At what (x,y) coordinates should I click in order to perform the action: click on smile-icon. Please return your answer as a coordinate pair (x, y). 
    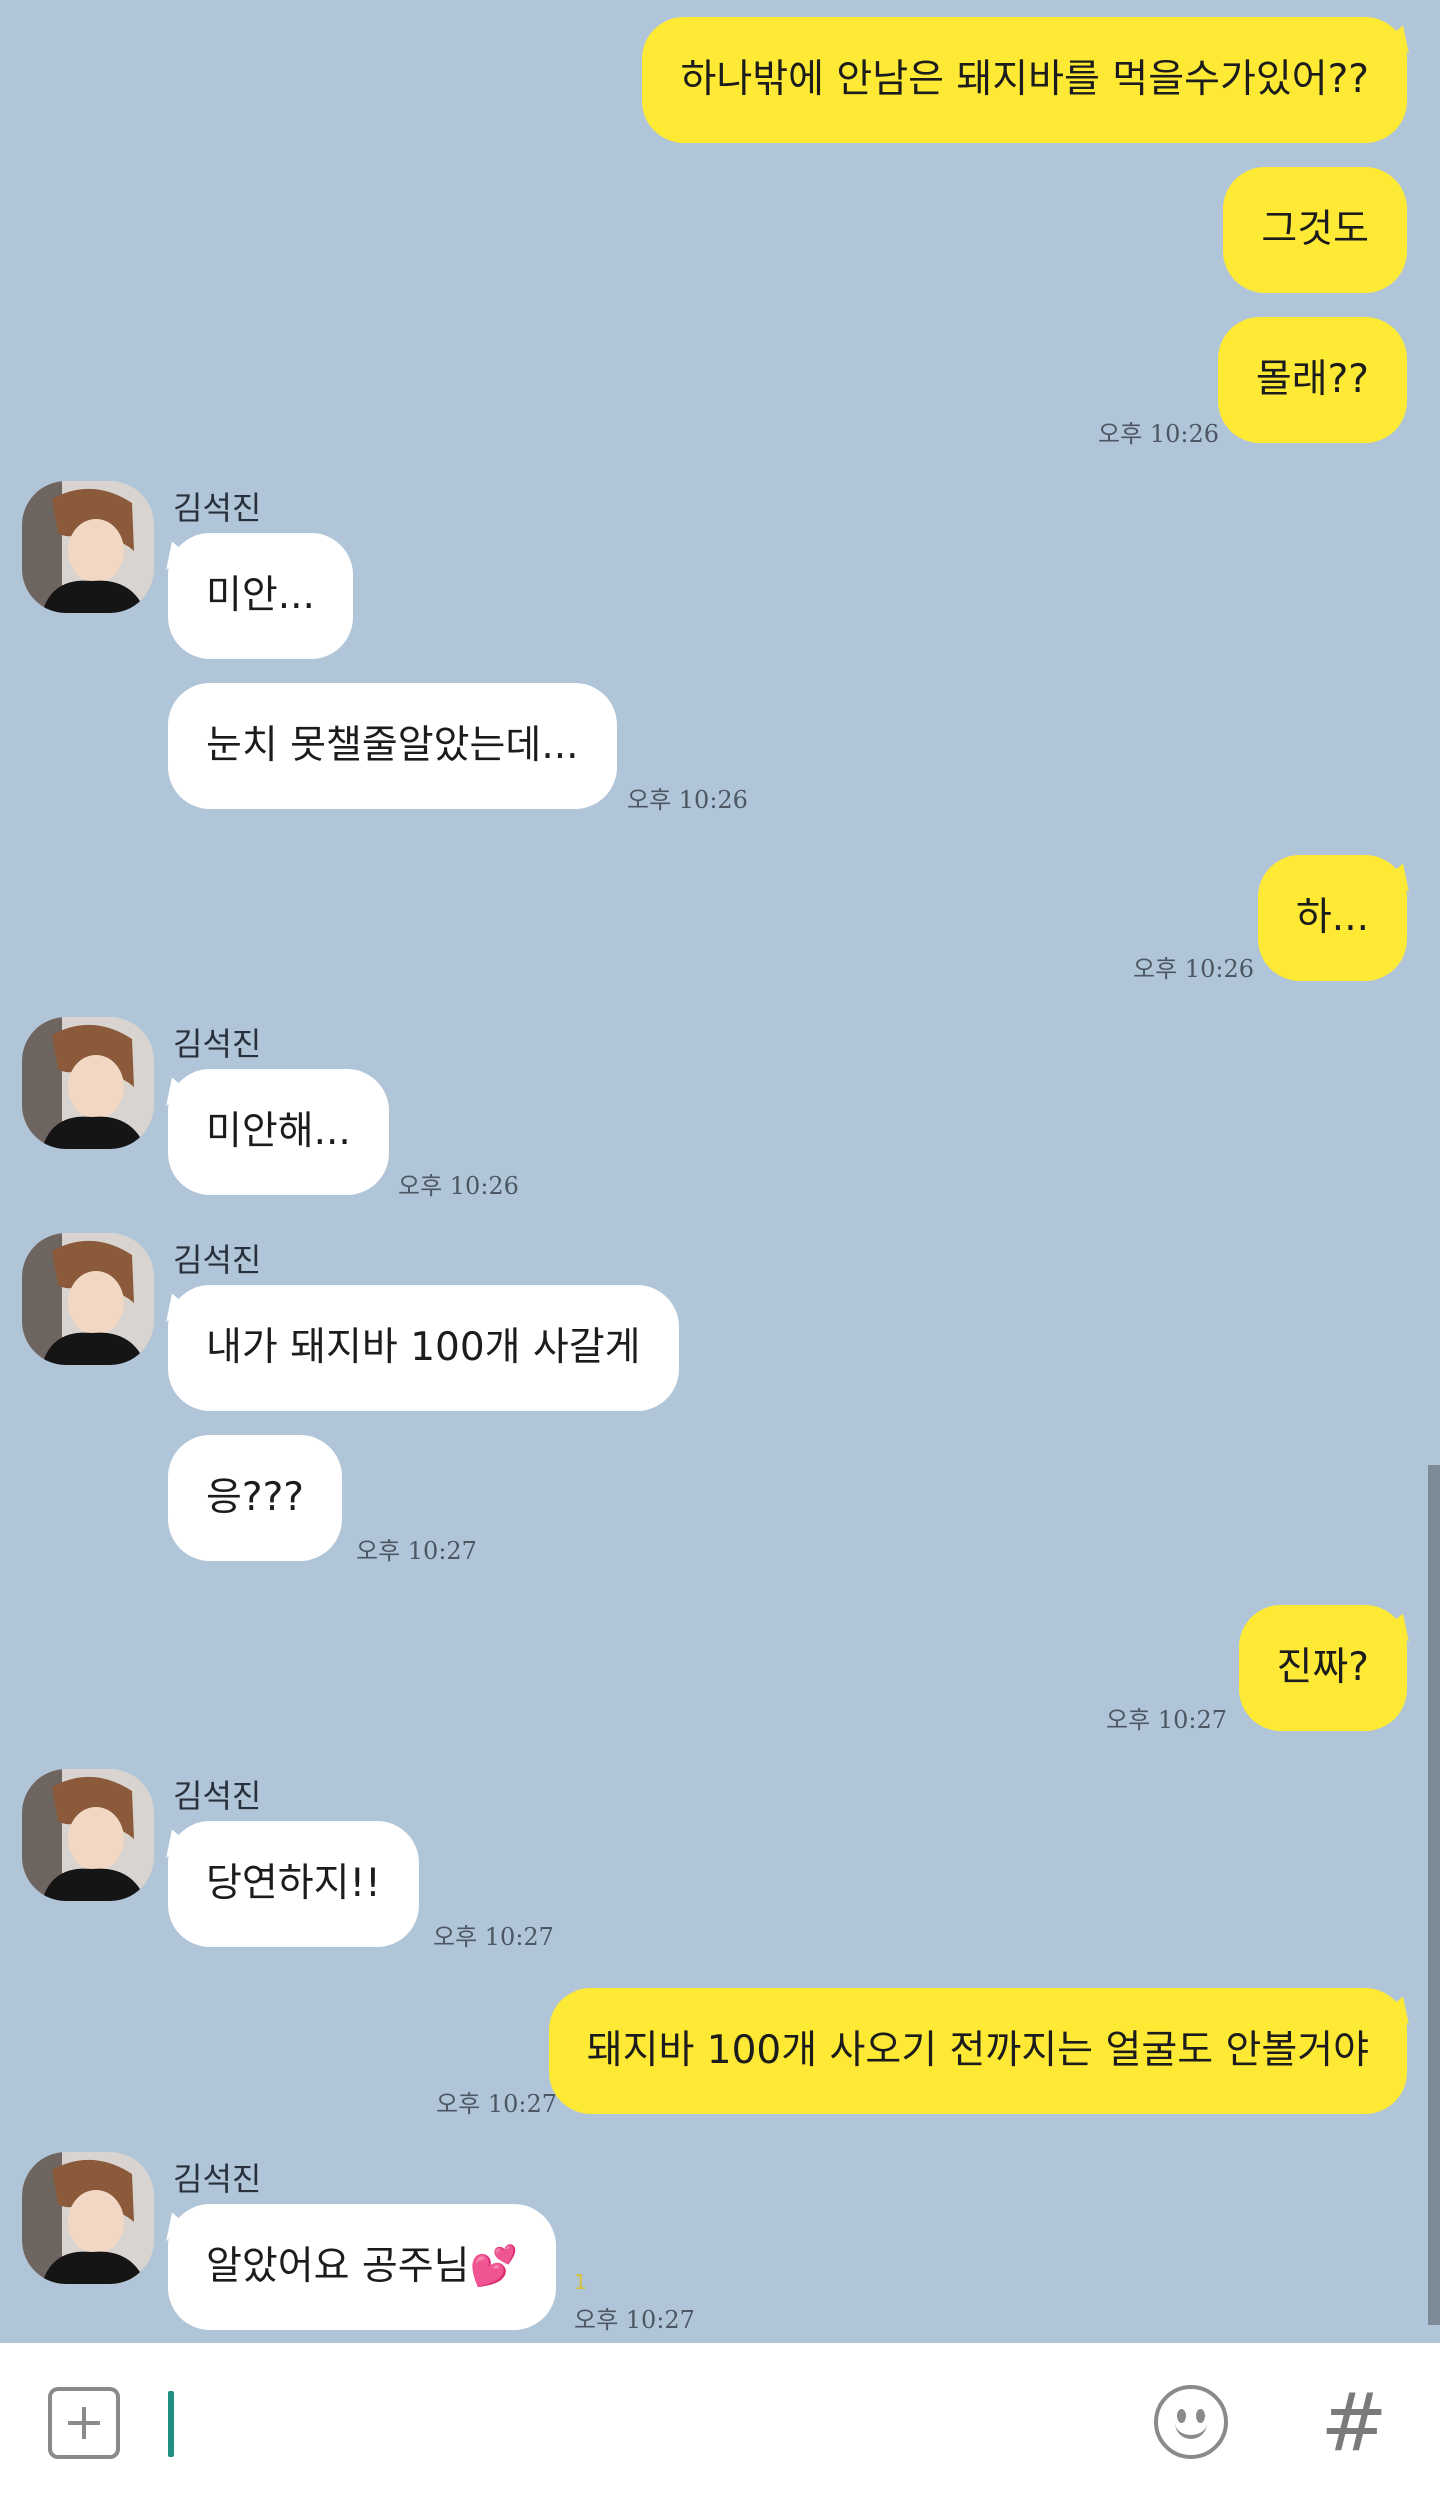
    Looking at the image, I should click on (1191, 2422).